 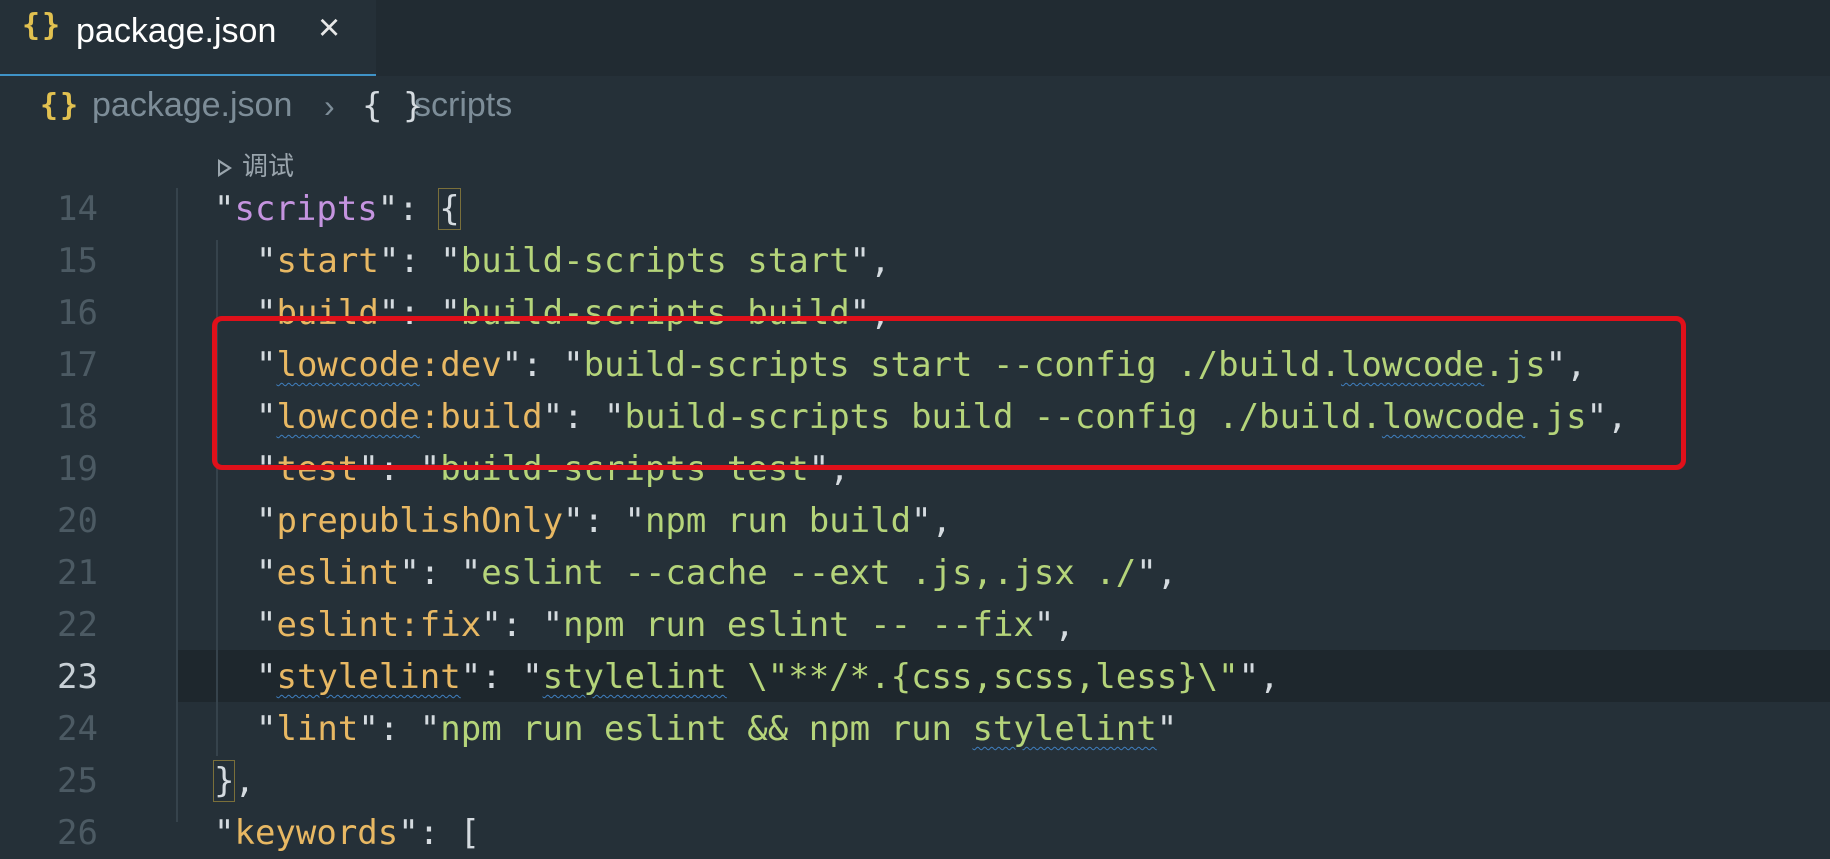 What do you see at coordinates (77, 781) in the screenshot?
I see `line-number: 25` at bounding box center [77, 781].